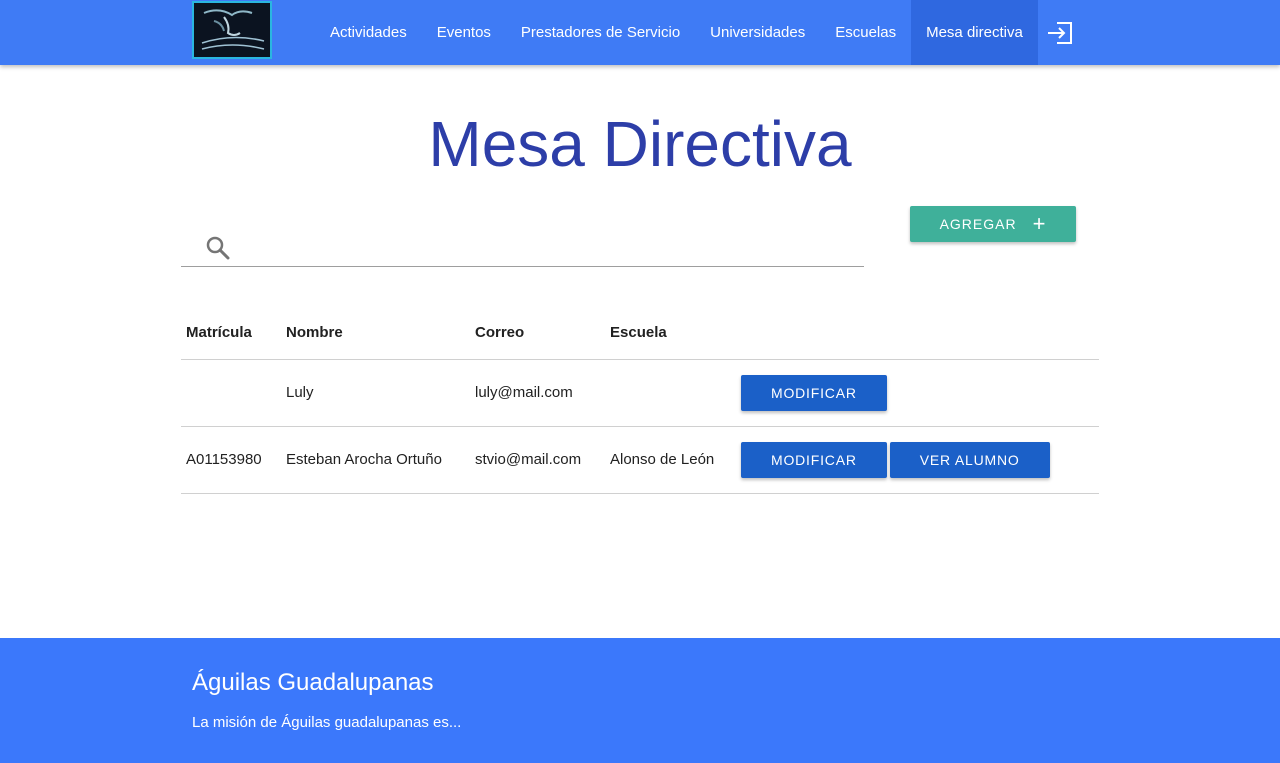 The image size is (1280, 763). I want to click on nav-item-mesa-directiva: Mesa directiva, so click(974, 32).